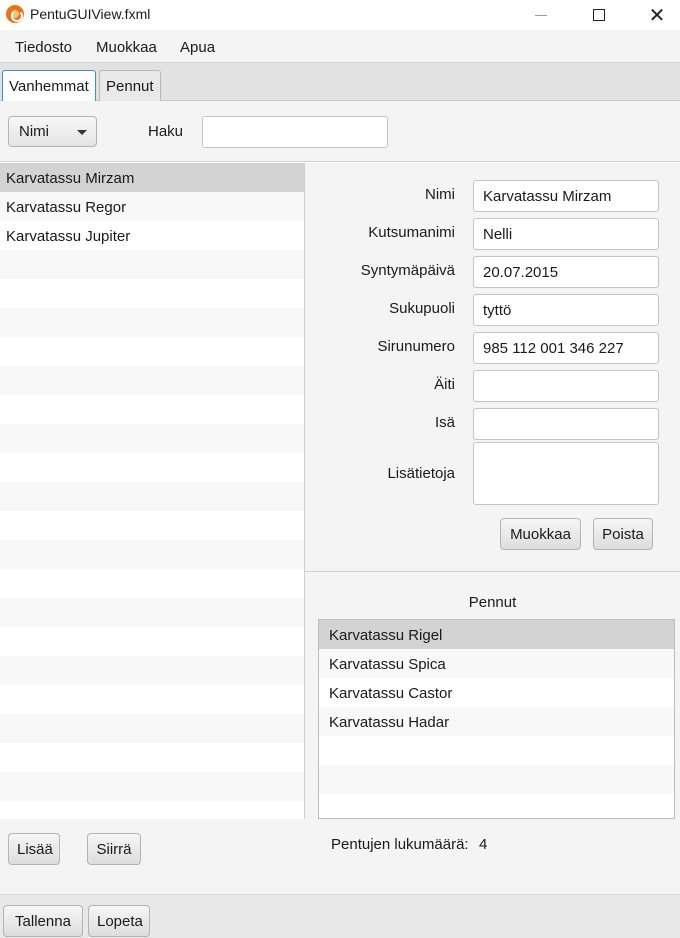 The width and height of the screenshot is (680, 938). I want to click on name-field, so click(566, 196).